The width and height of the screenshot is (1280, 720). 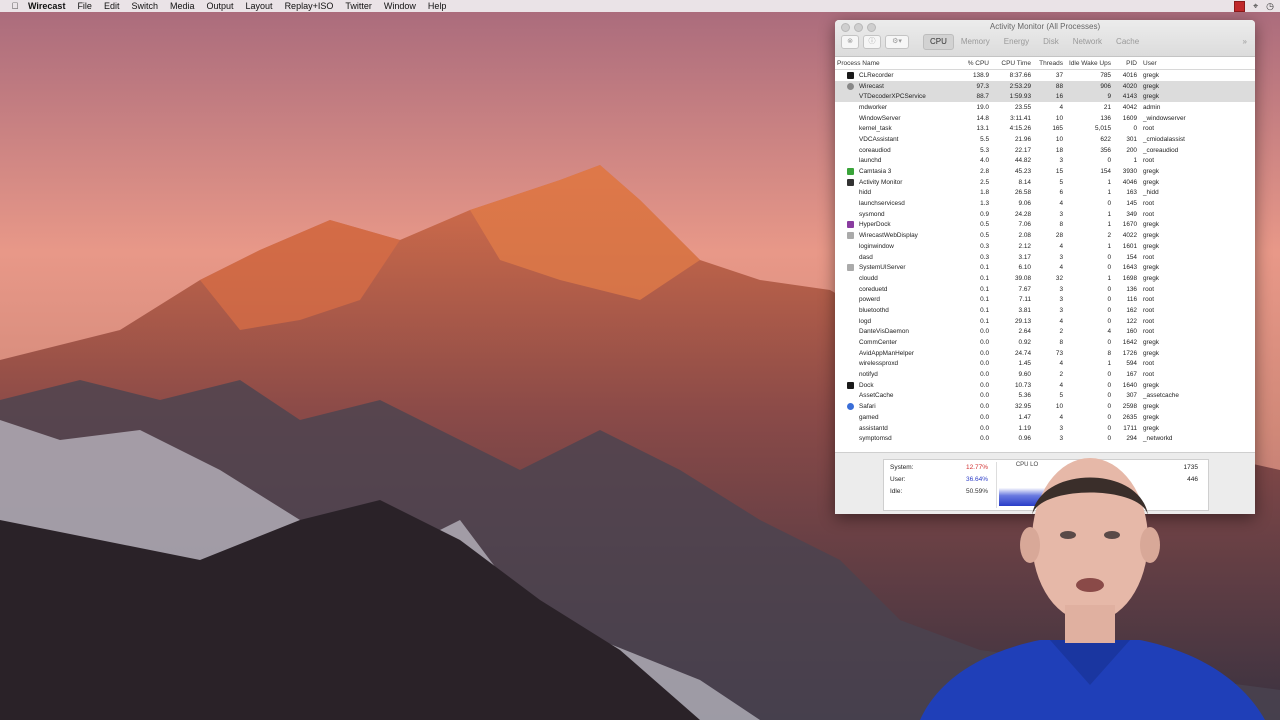 What do you see at coordinates (872, 42) in the screenshot?
I see `info-button: ⓘ` at bounding box center [872, 42].